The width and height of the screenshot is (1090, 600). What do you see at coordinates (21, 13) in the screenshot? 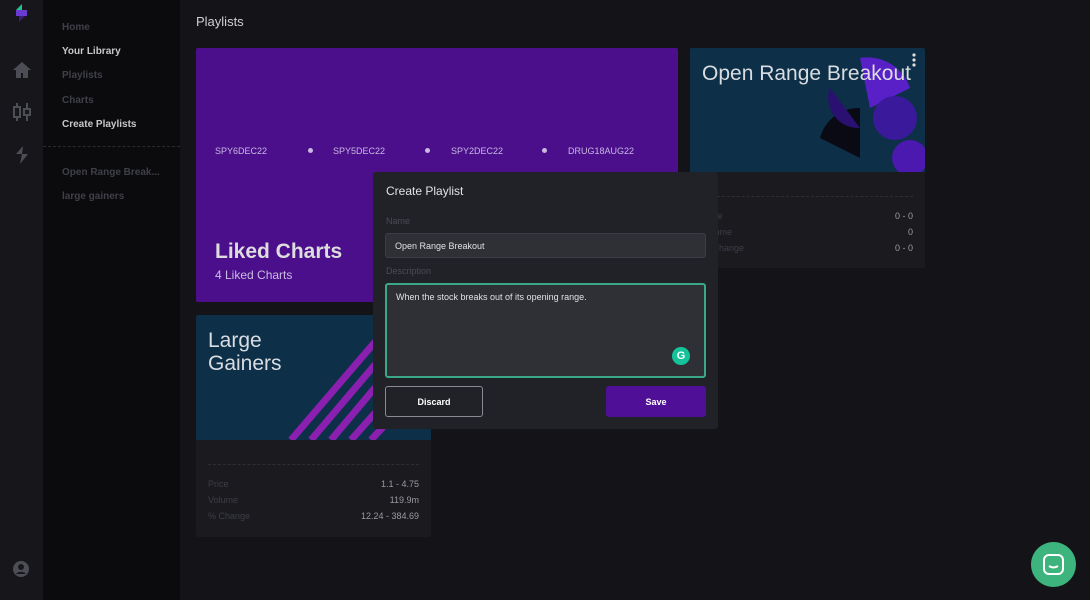
I see `logo-icon` at bounding box center [21, 13].